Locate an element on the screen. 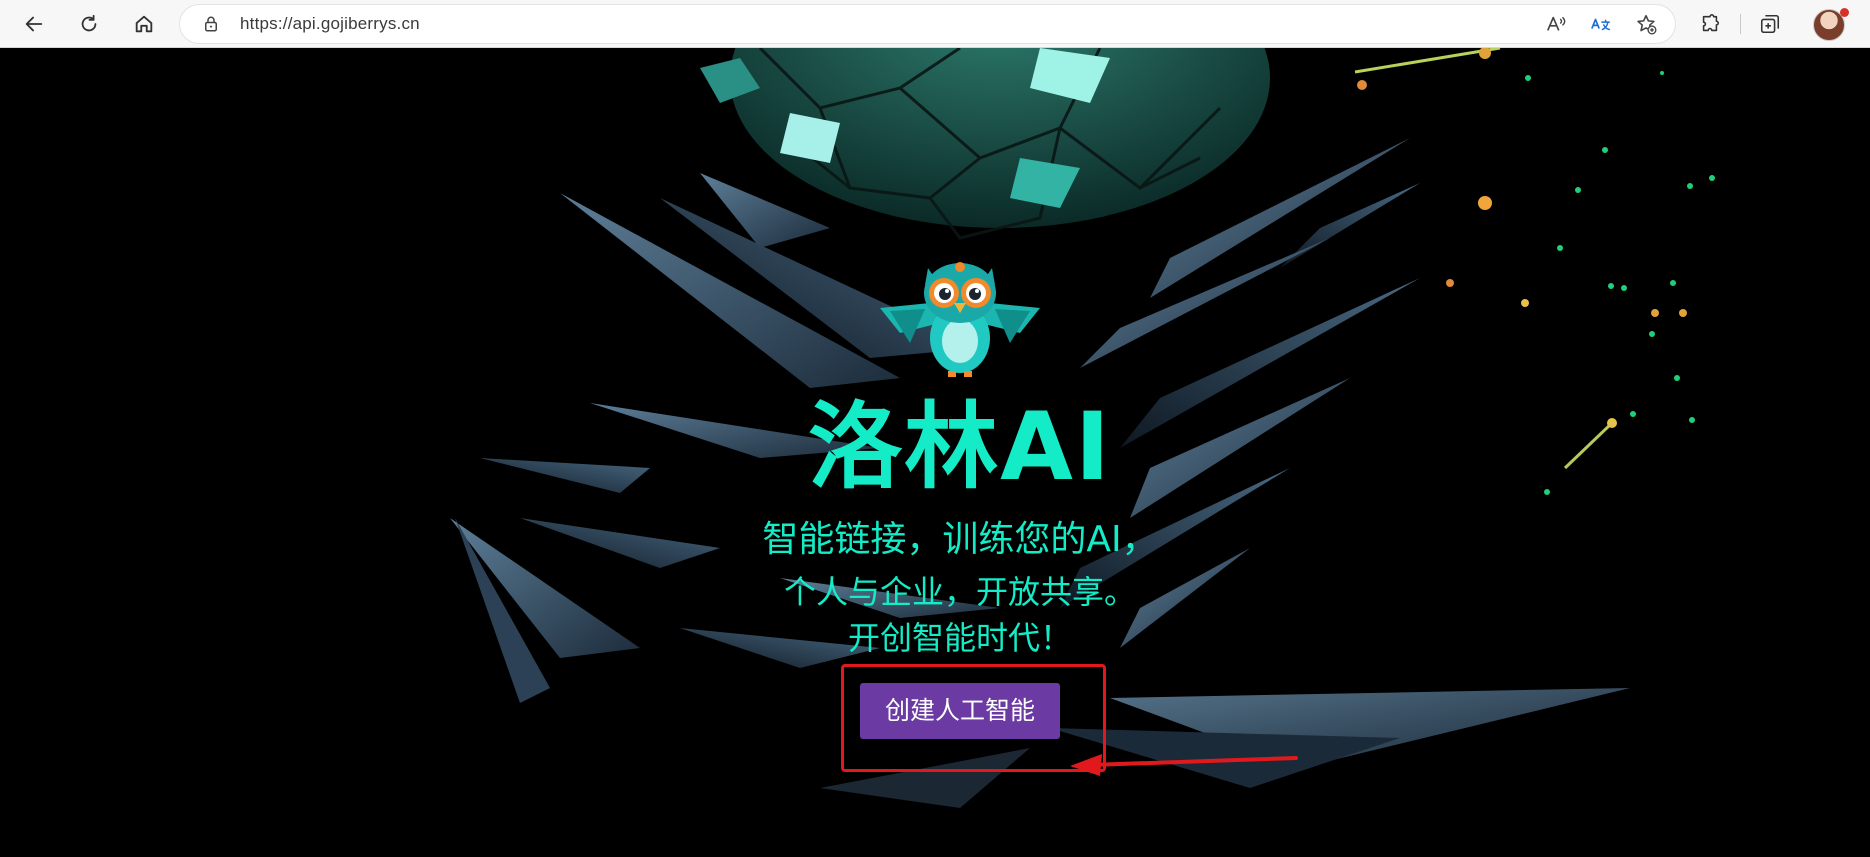 The image size is (1870, 857). back-button is located at coordinates (34, 24).